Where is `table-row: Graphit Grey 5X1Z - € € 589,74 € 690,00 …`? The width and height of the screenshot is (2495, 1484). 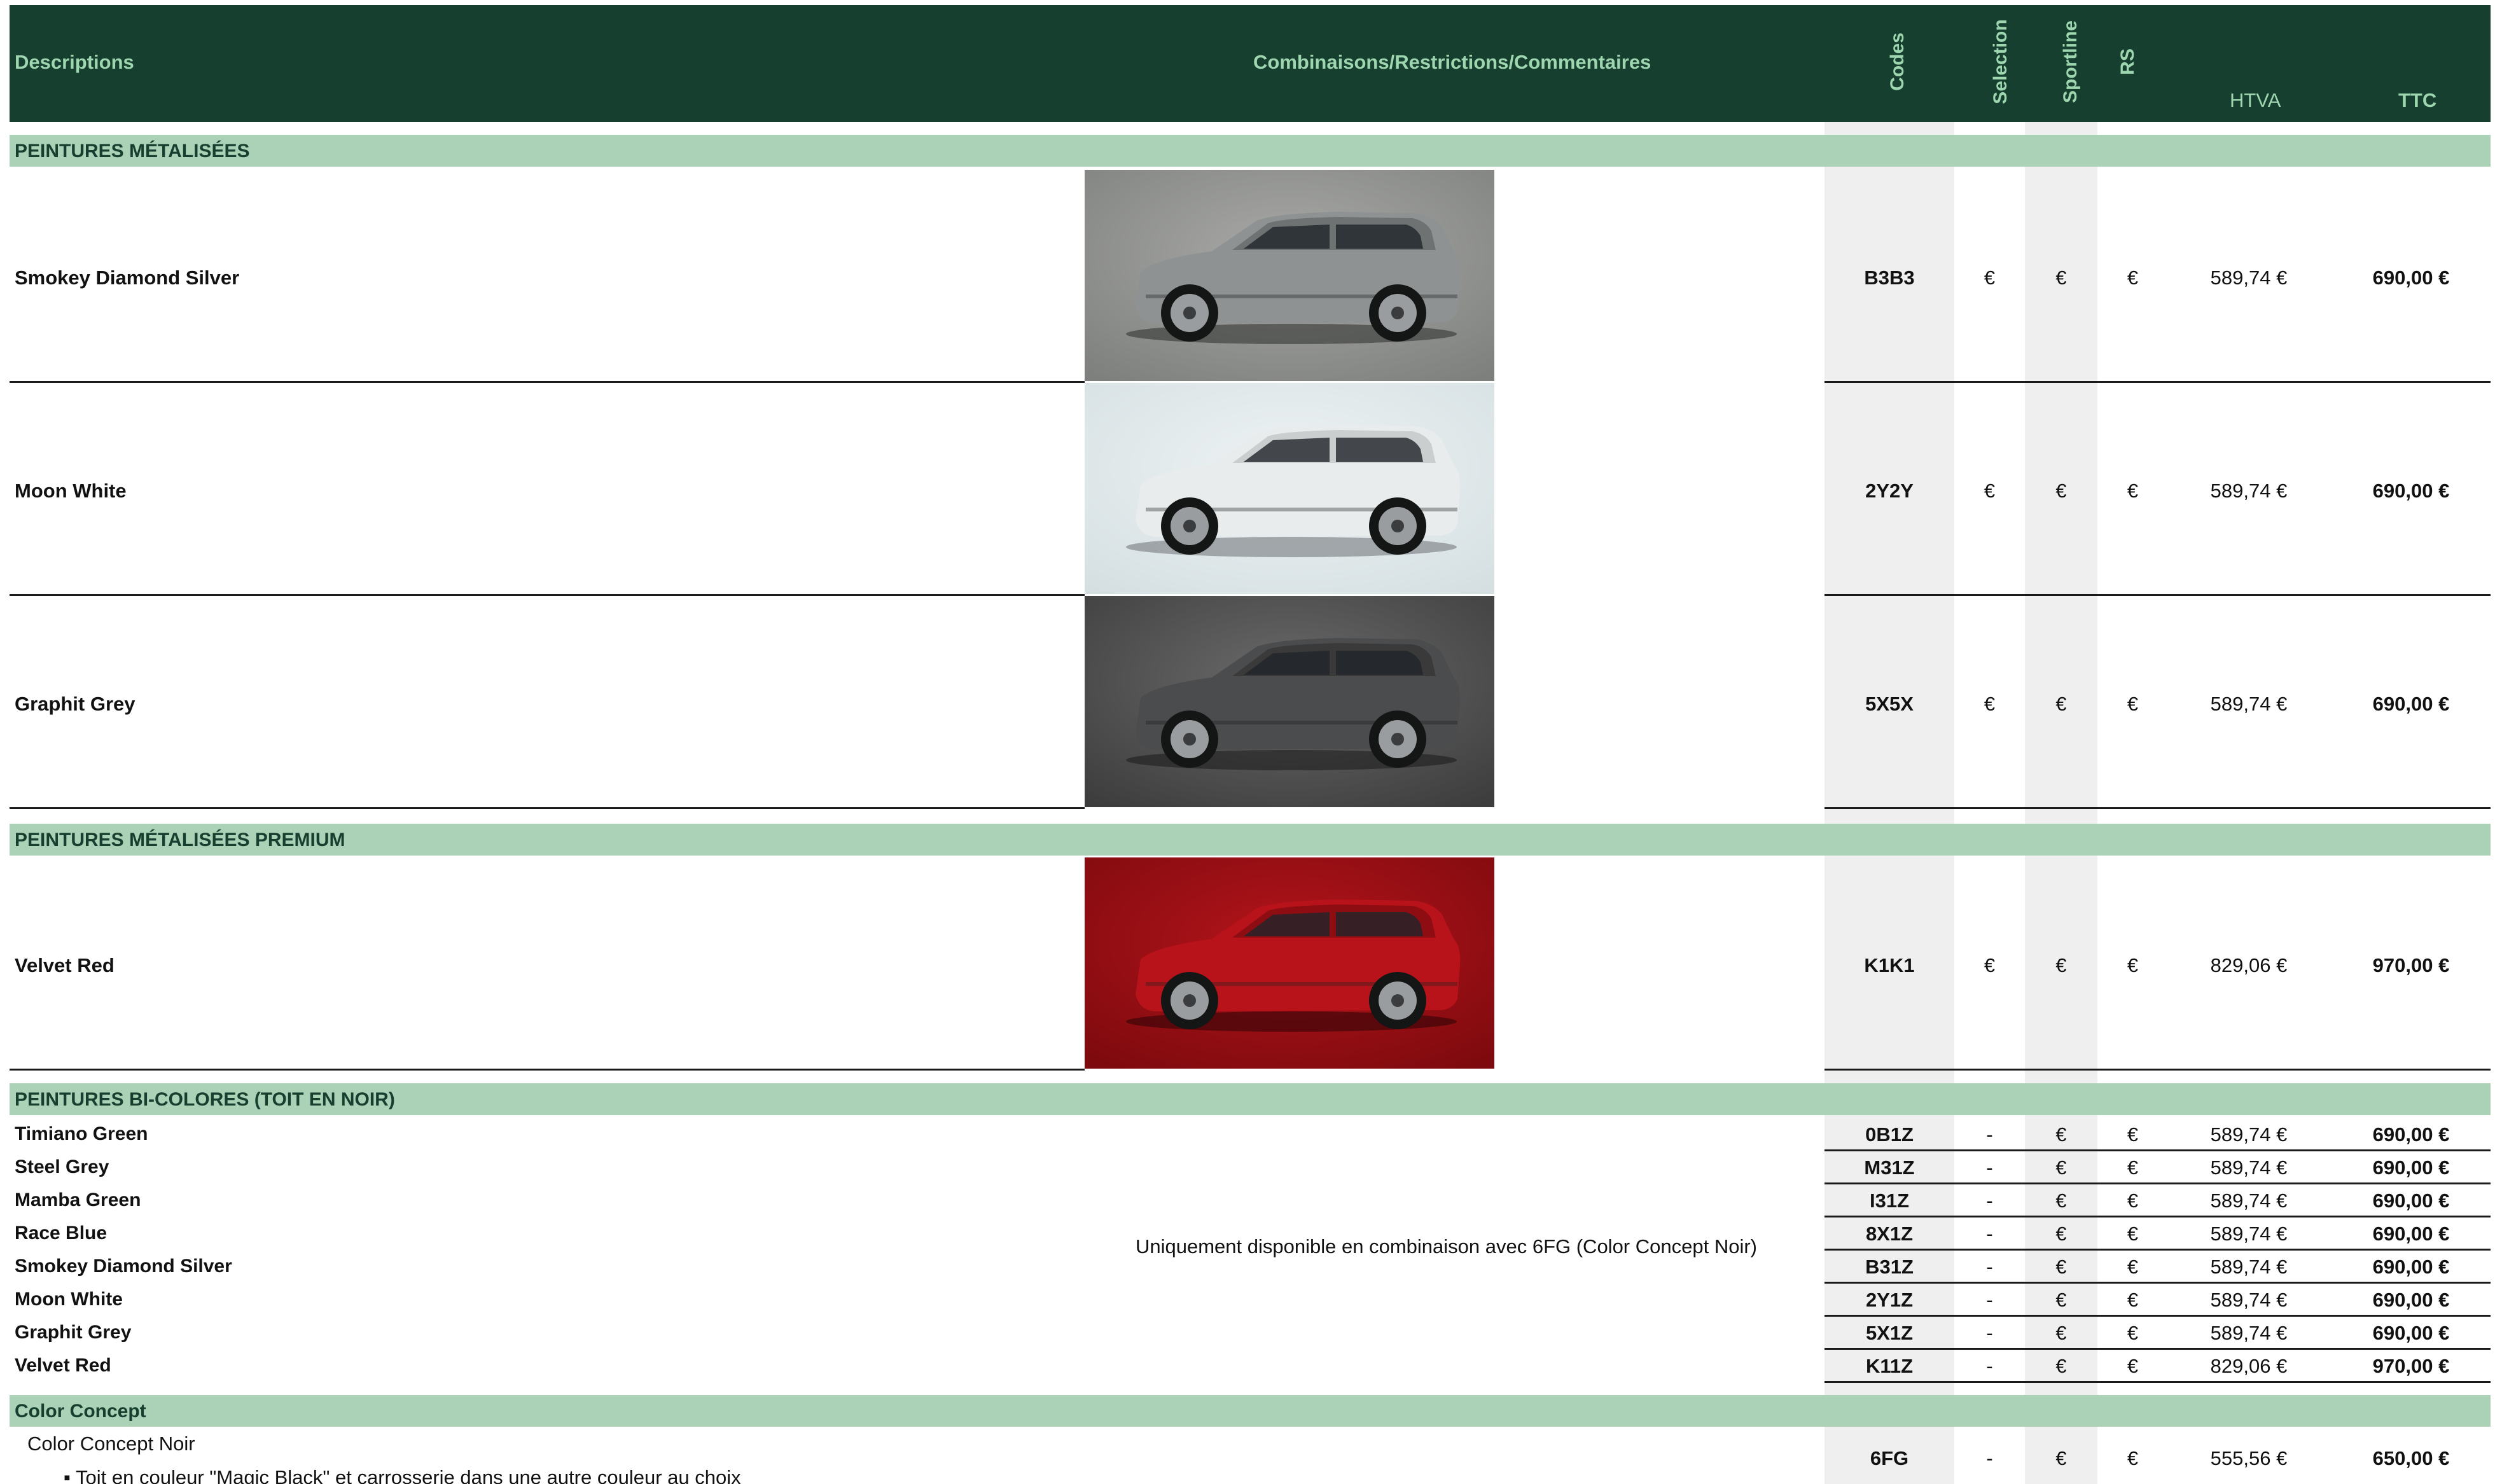
table-row: Graphit Grey 5X1Z - € € 589,74 € 690,00 … is located at coordinates (1247, 1334).